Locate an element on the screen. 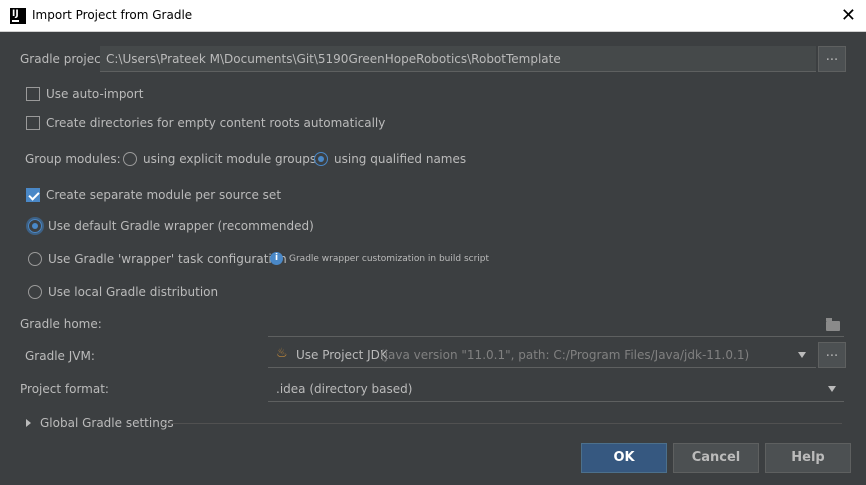 The width and height of the screenshot is (866, 485). java-icon: ♨ is located at coordinates (282, 353).